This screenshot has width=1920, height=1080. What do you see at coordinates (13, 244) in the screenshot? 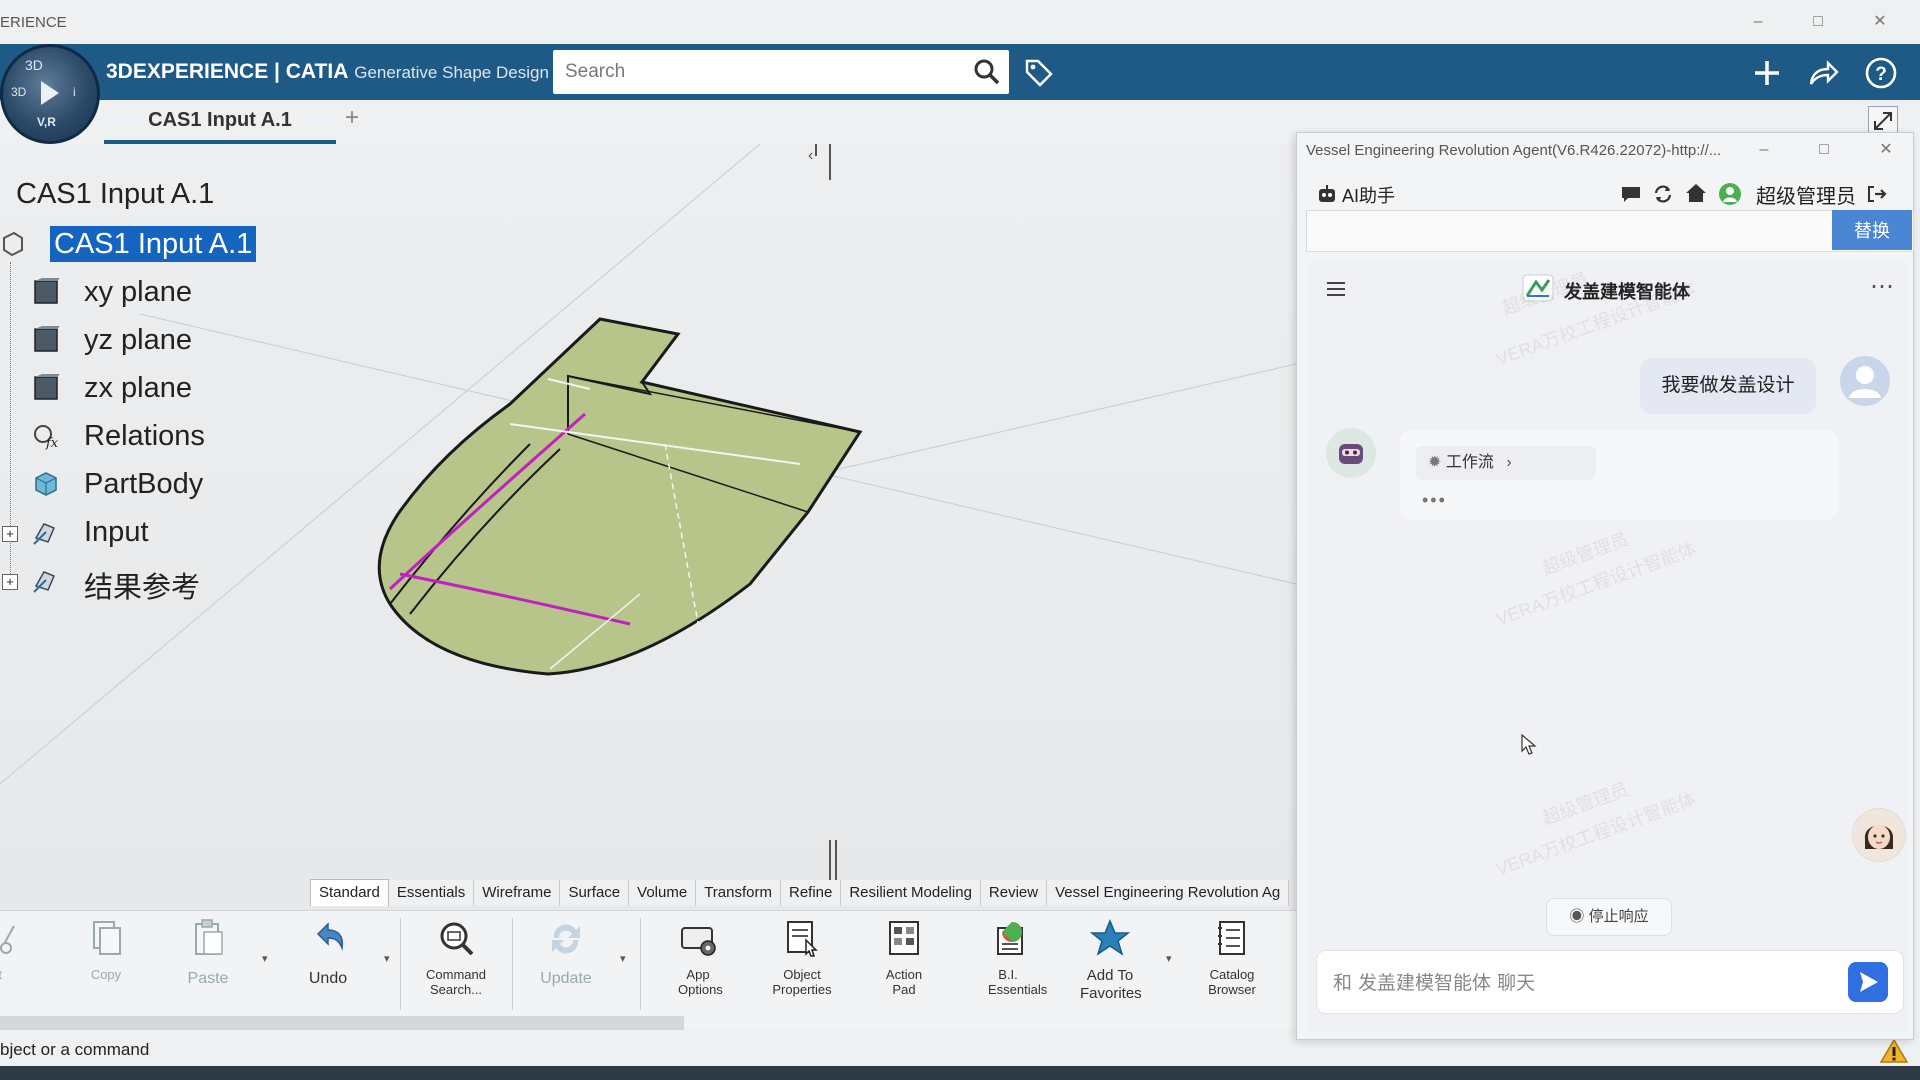
I see `product-icon` at bounding box center [13, 244].